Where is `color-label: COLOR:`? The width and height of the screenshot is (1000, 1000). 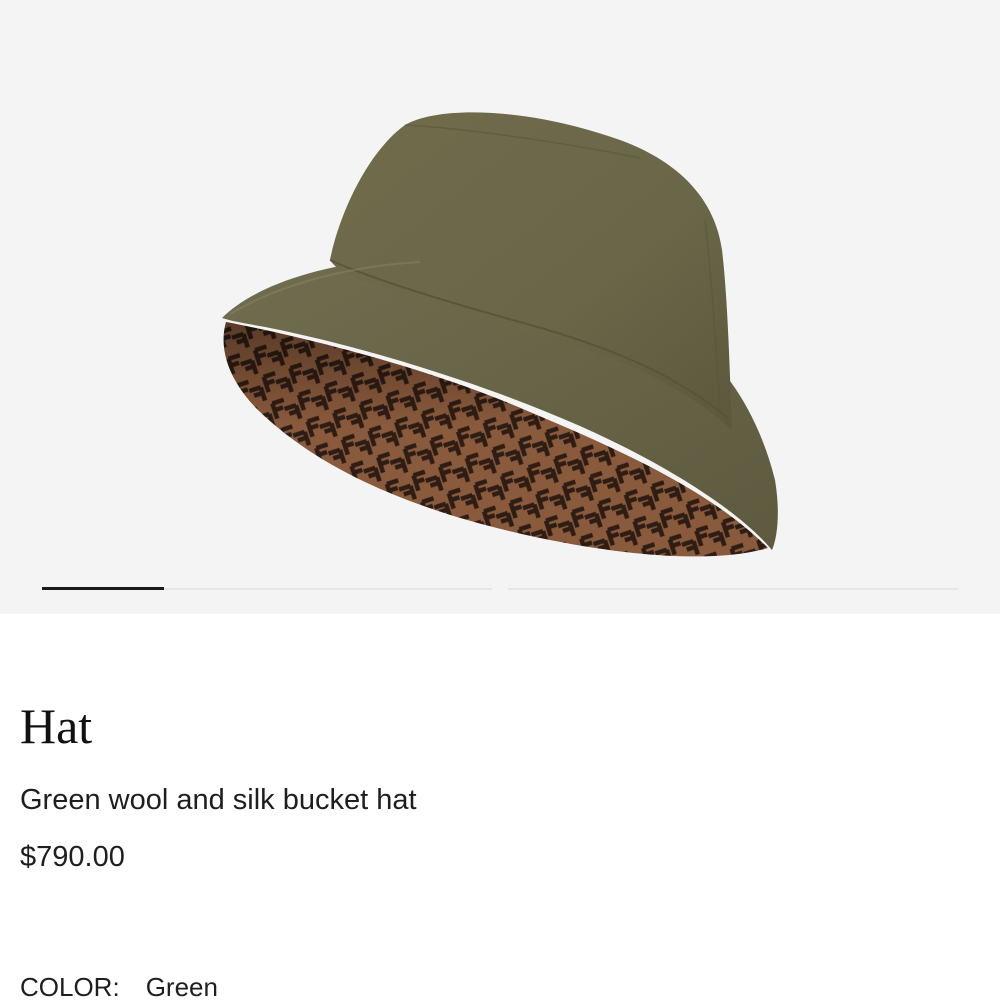 color-label: COLOR: is located at coordinates (70, 986).